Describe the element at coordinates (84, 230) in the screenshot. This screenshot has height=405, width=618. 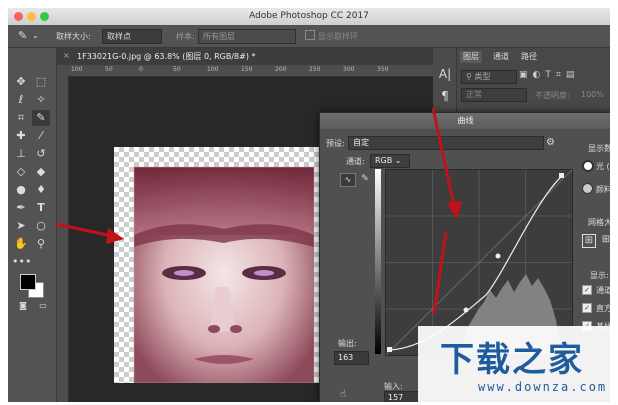
I see `arrow-to-image` at that location.